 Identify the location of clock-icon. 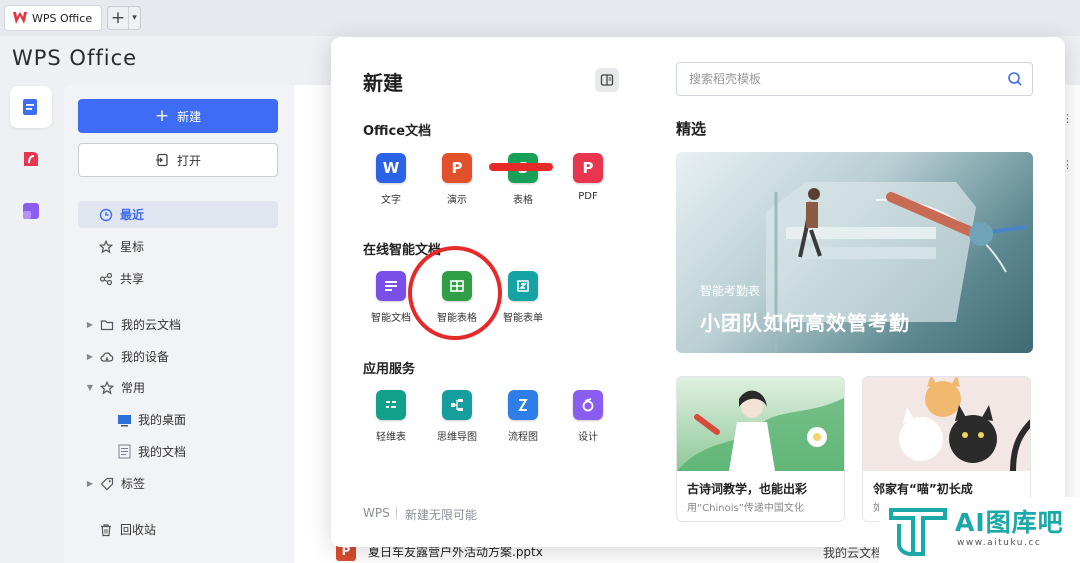
(106, 215).